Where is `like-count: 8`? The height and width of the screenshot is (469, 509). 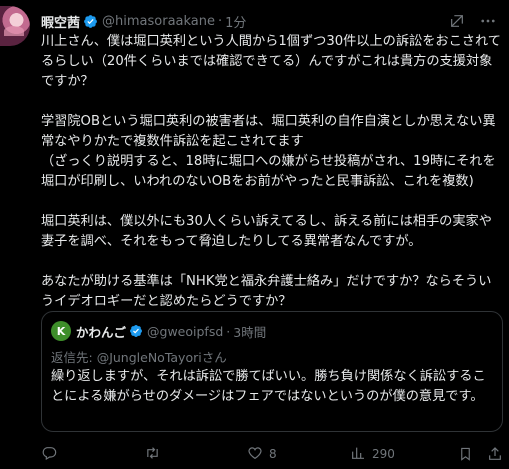
like-count: 8 is located at coordinates (273, 454).